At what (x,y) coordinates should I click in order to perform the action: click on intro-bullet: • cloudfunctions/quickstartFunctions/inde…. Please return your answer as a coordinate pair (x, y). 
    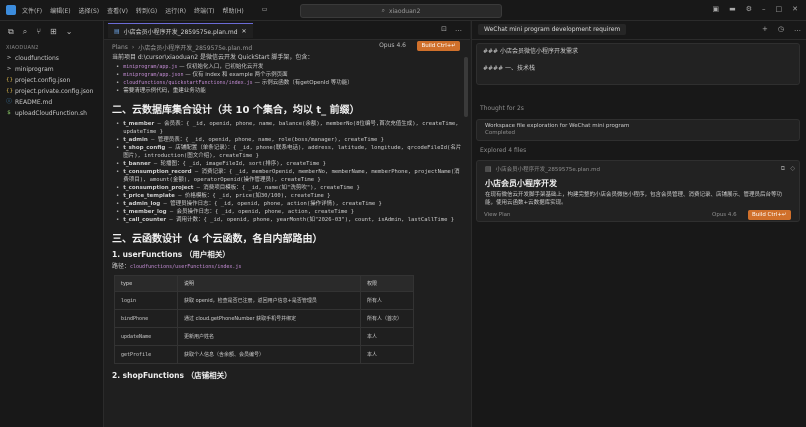
    Looking at the image, I should click on (234, 82).